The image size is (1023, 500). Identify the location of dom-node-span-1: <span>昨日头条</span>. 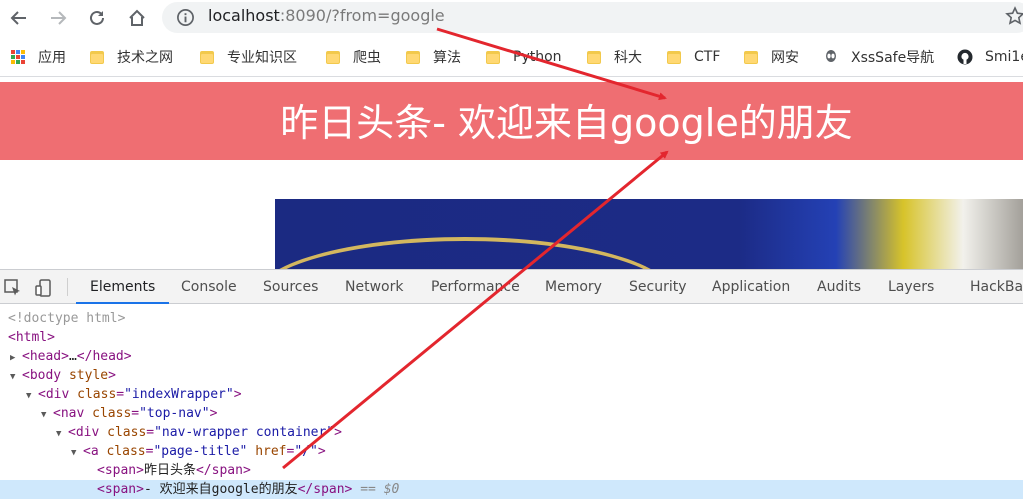
(511, 470).